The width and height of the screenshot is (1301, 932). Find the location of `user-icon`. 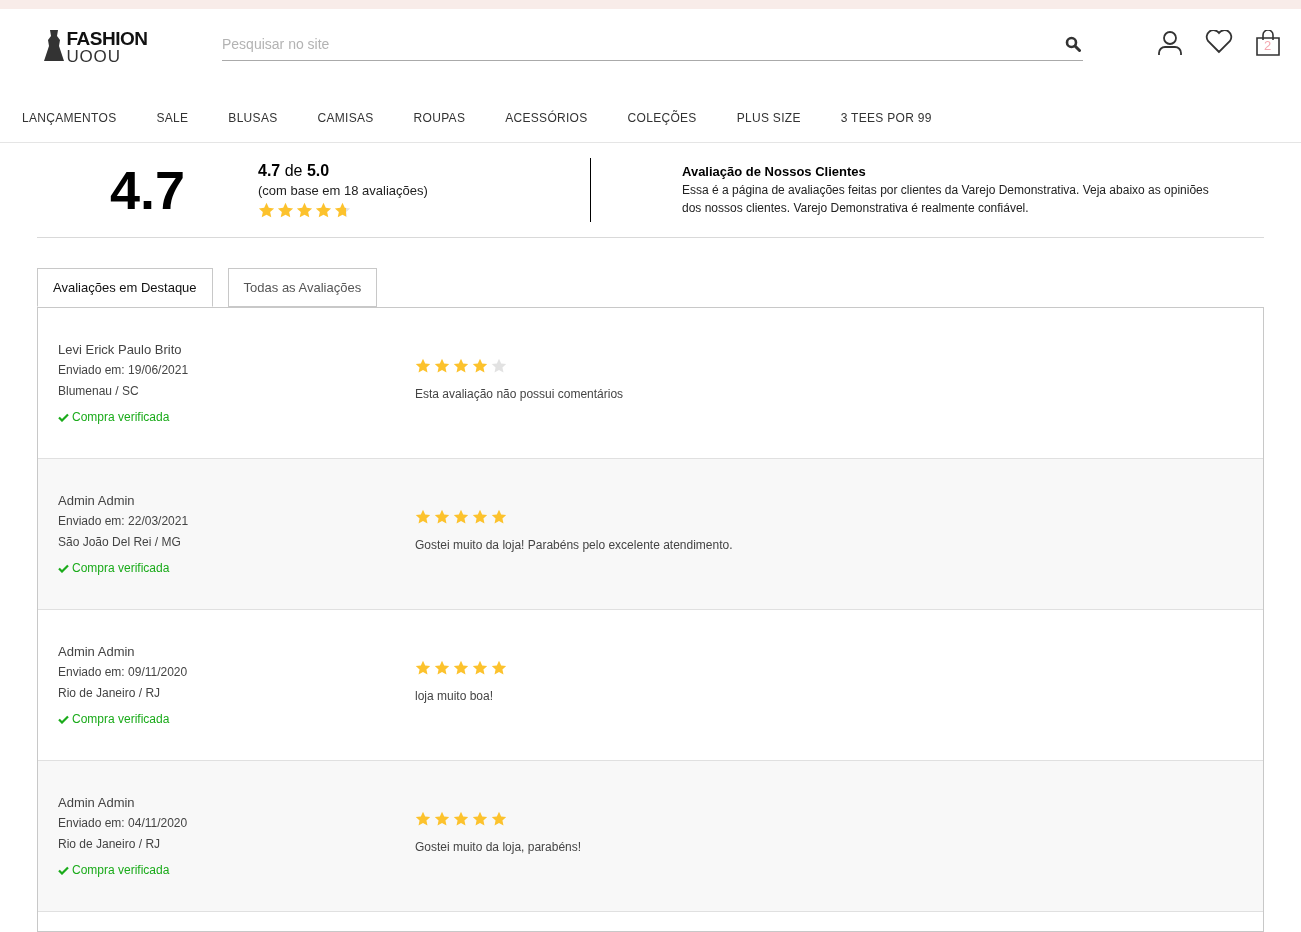

user-icon is located at coordinates (1170, 43).